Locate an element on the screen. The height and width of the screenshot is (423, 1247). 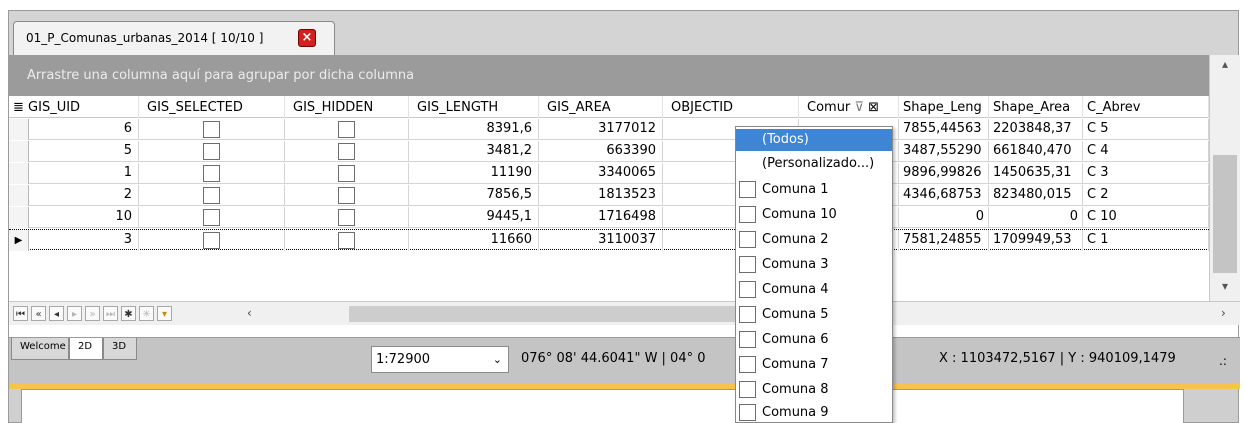
tab-welcome: Welcome is located at coordinates (40, 349).